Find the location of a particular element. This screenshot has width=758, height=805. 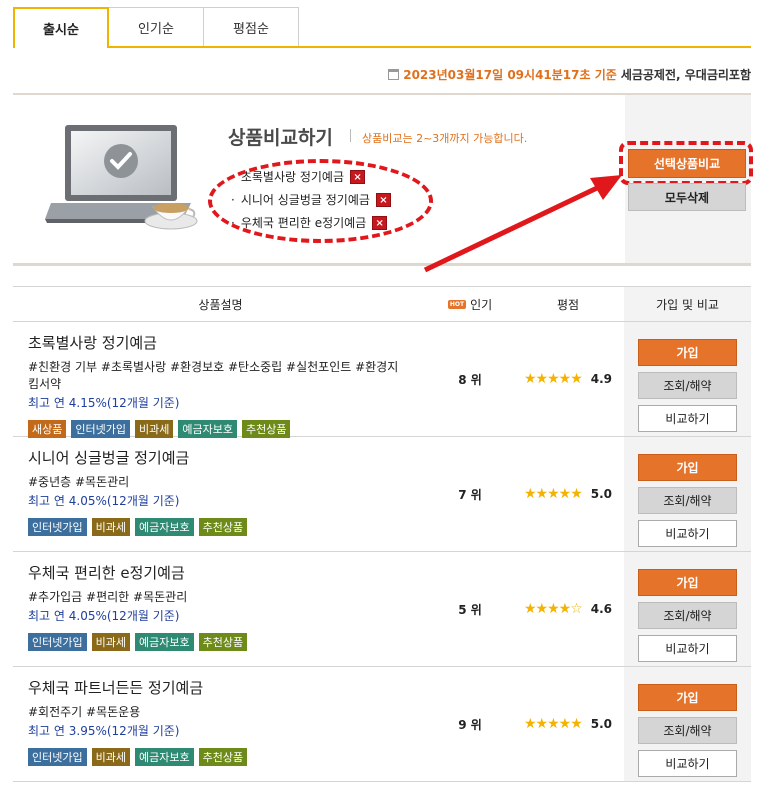

compare-title: 상품비교하기 is located at coordinates (280, 138).